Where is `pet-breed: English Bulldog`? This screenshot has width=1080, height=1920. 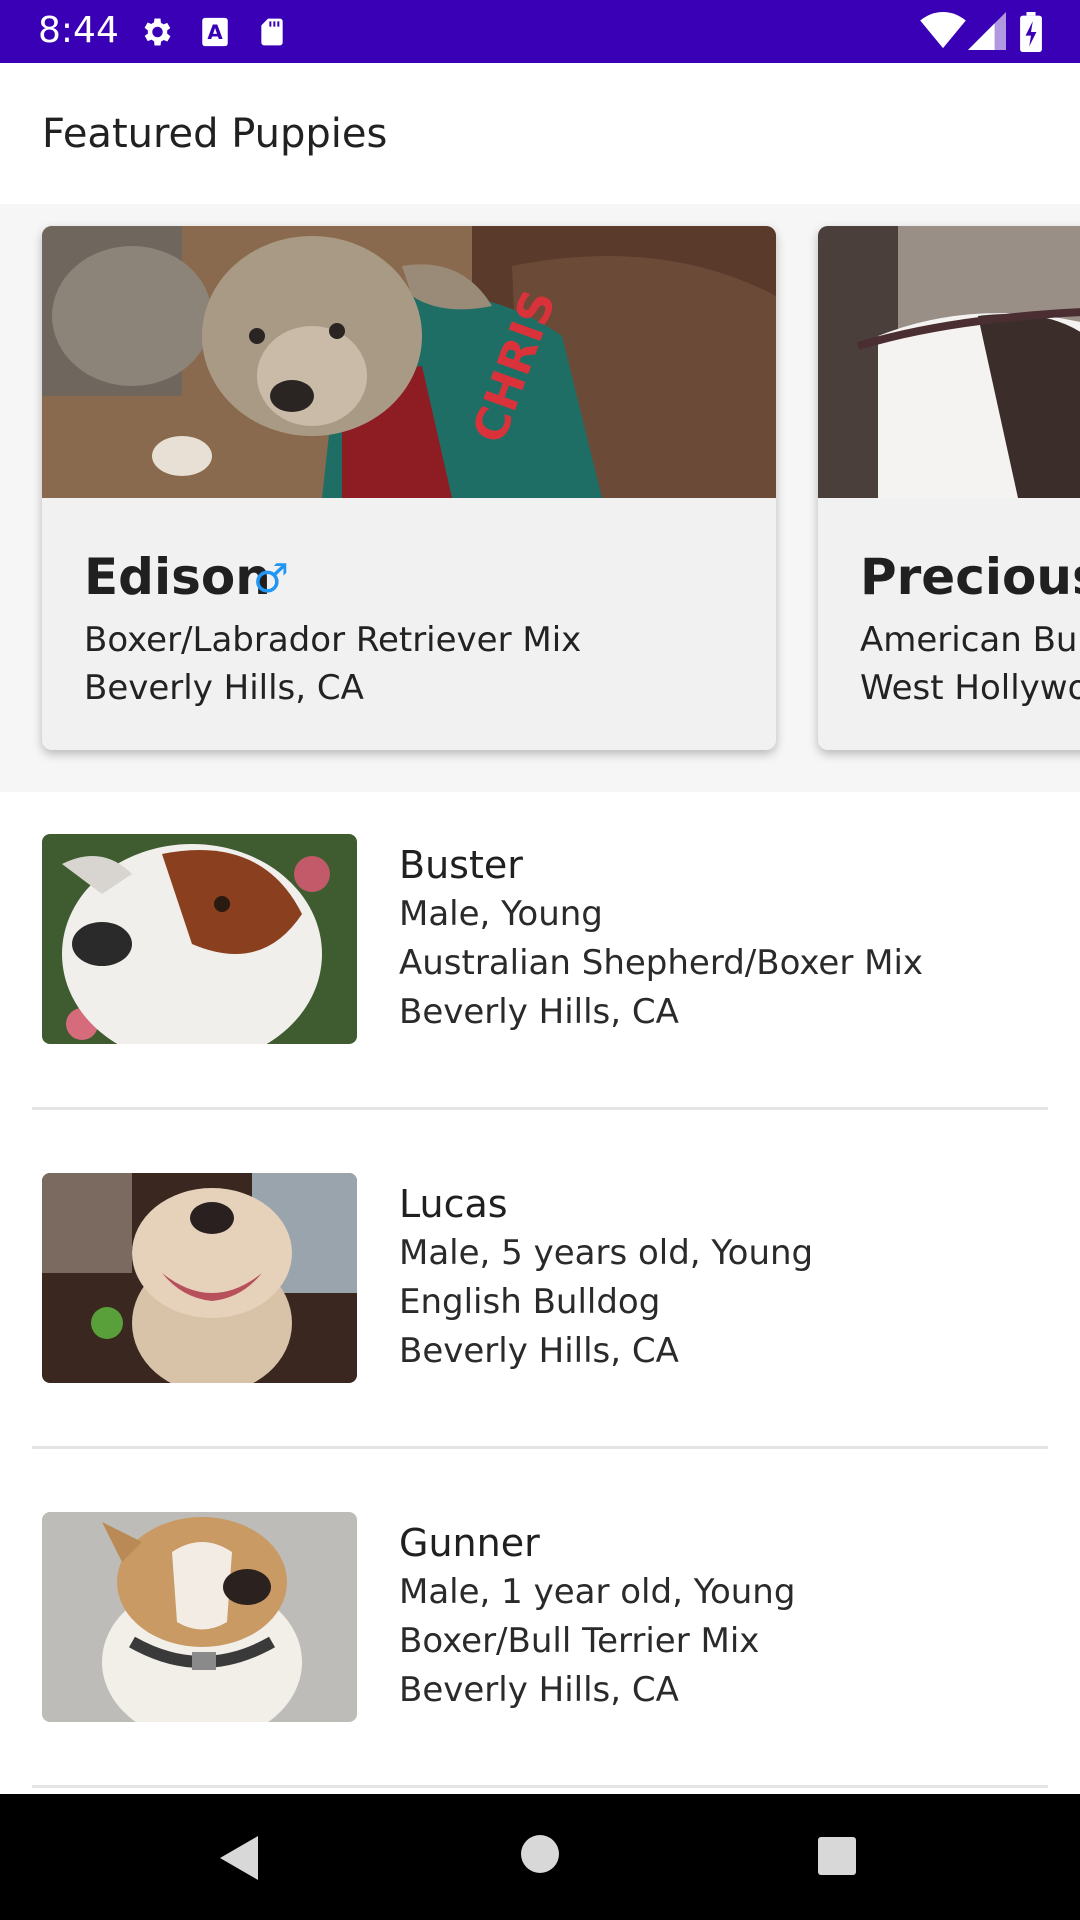 pet-breed: English Bulldog is located at coordinates (530, 1302).